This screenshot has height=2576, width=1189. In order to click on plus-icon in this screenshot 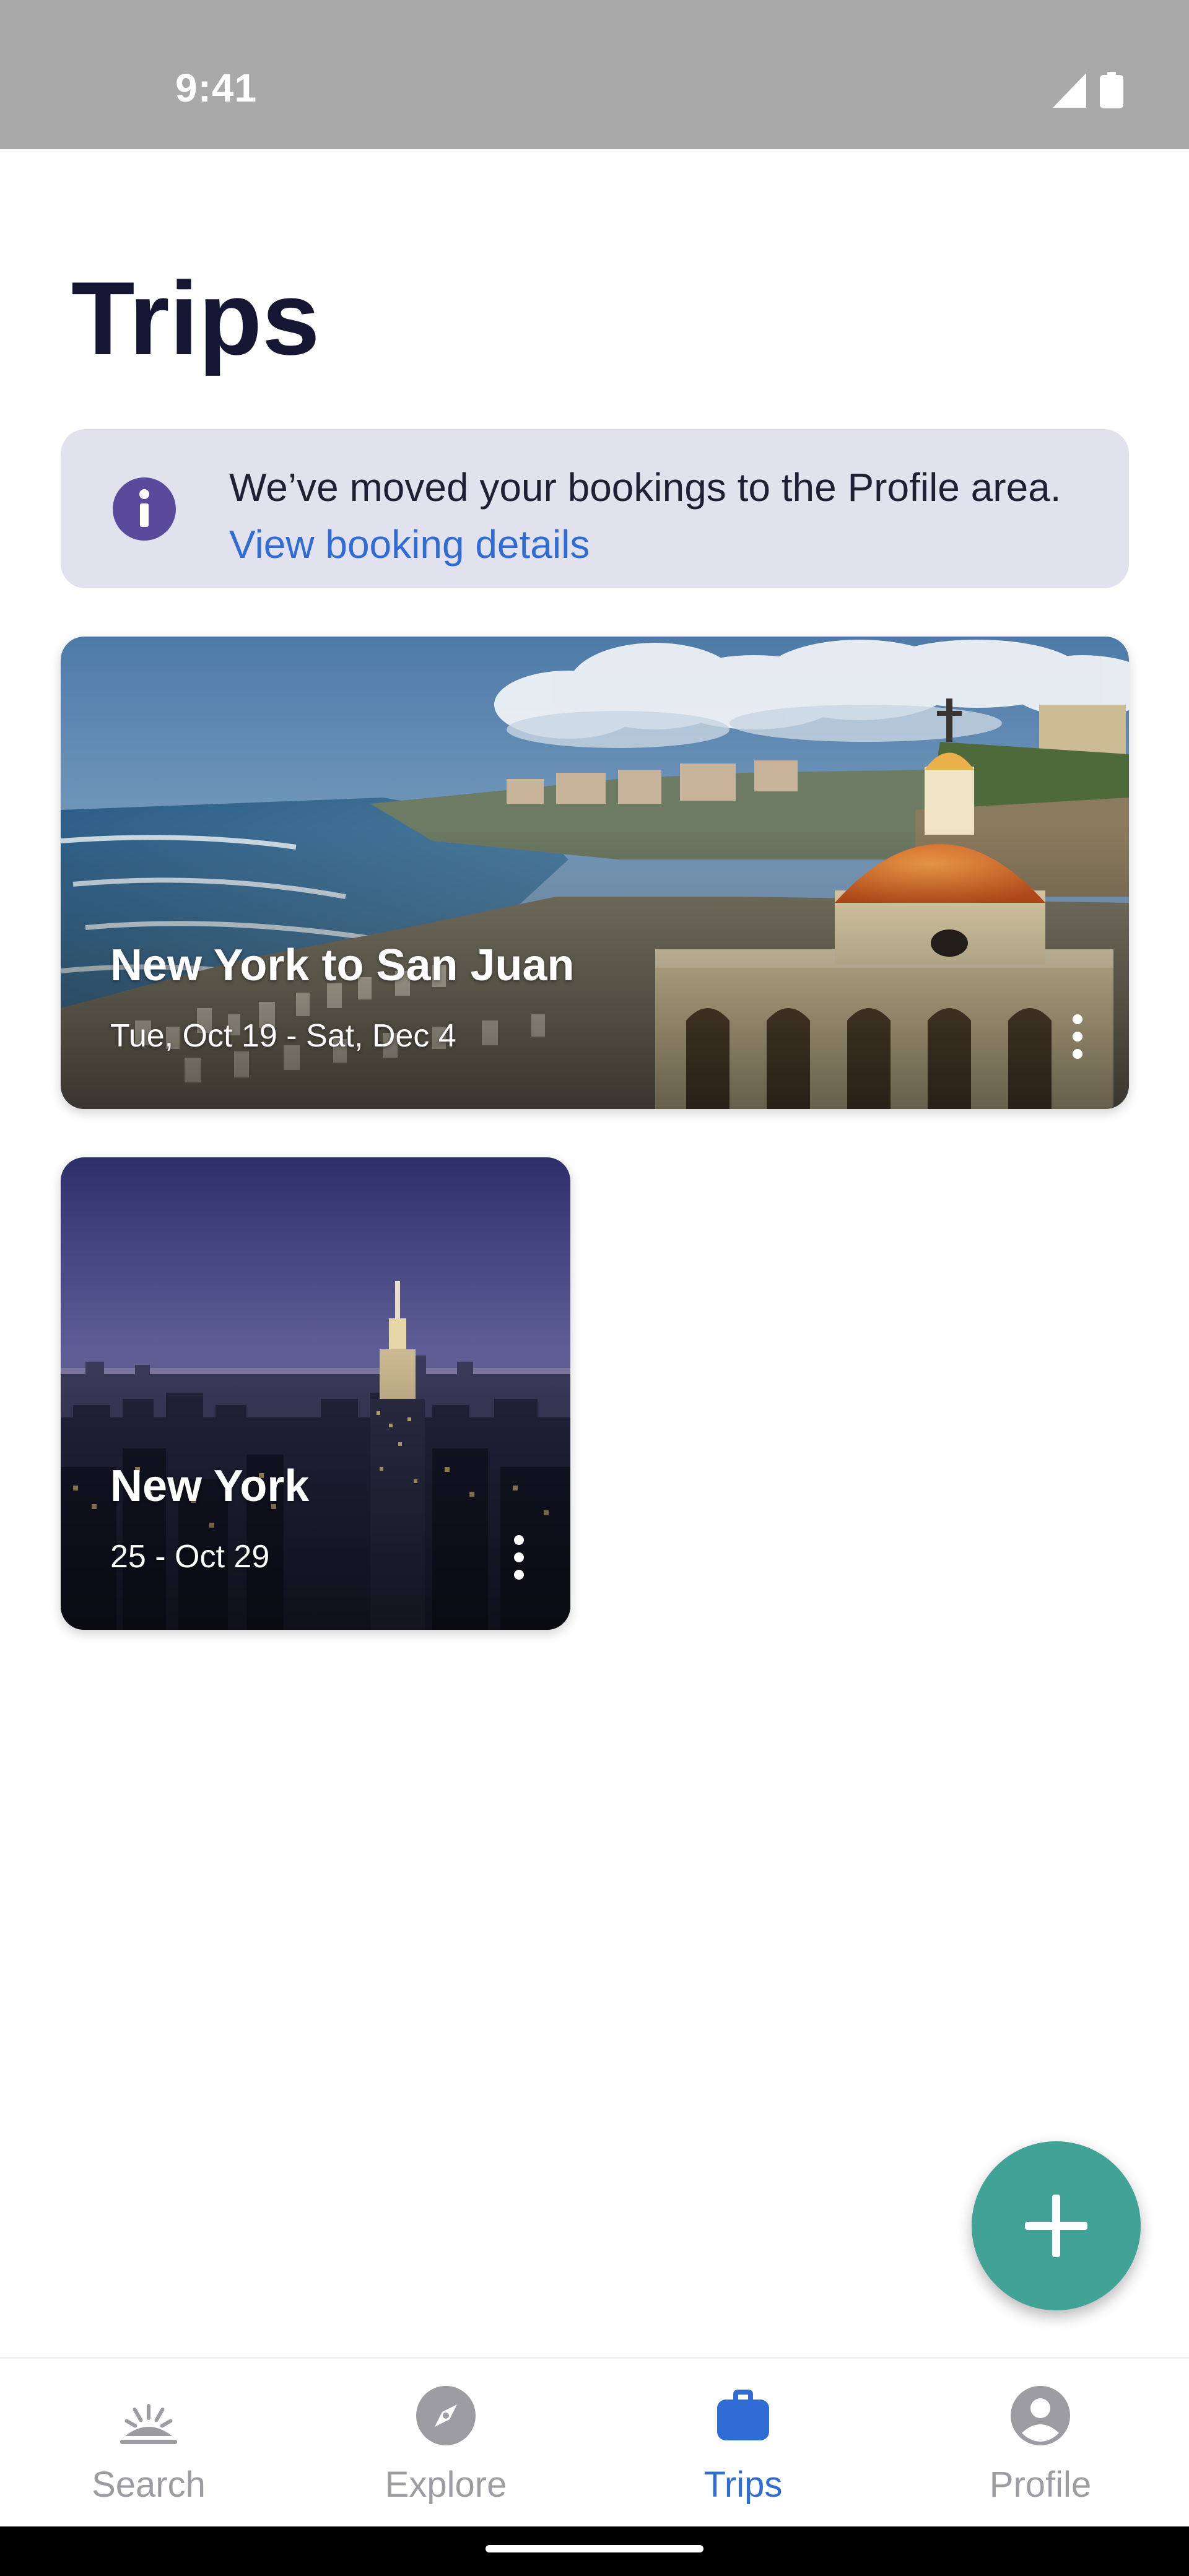, I will do `click(1056, 2226)`.